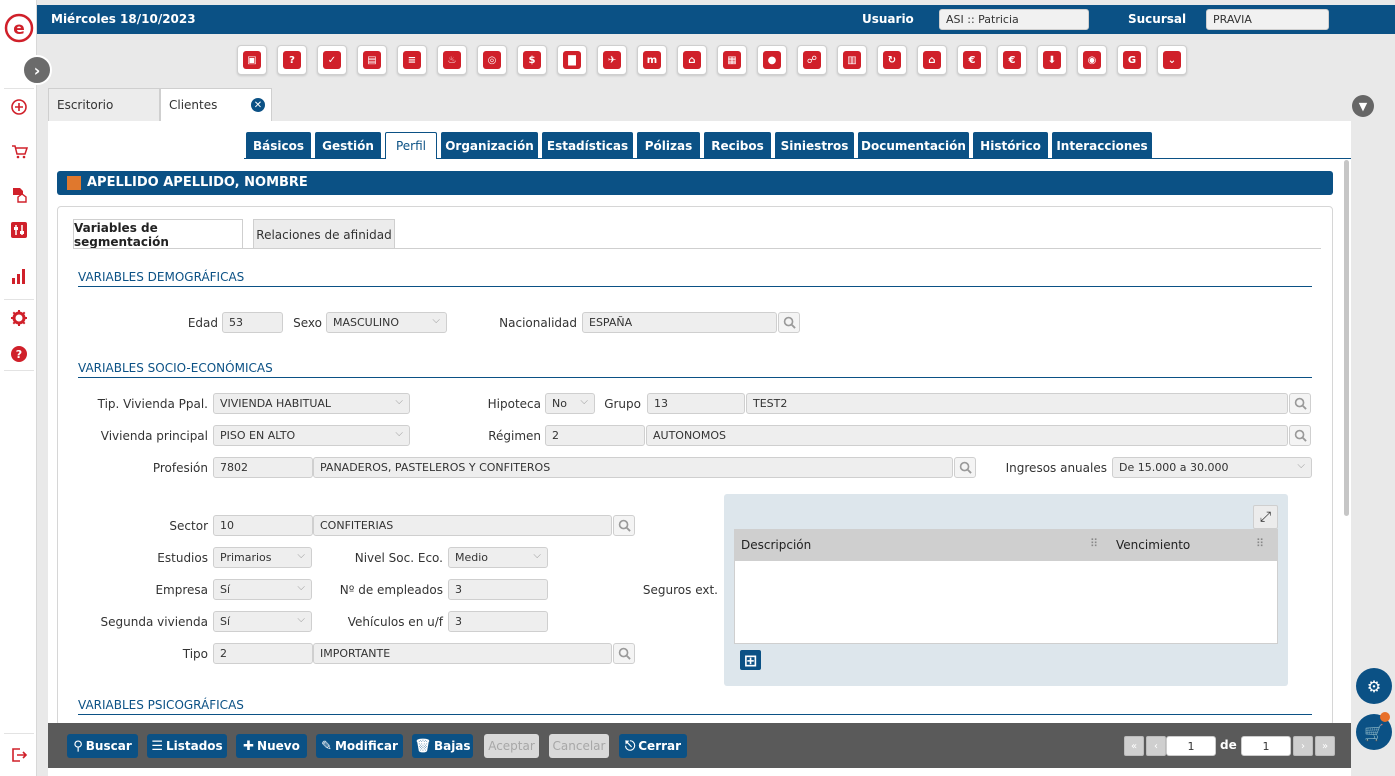 The width and height of the screenshot is (1395, 776). Describe the element at coordinates (696, 403) in the screenshot. I see `grupo-code-field: 13` at that location.